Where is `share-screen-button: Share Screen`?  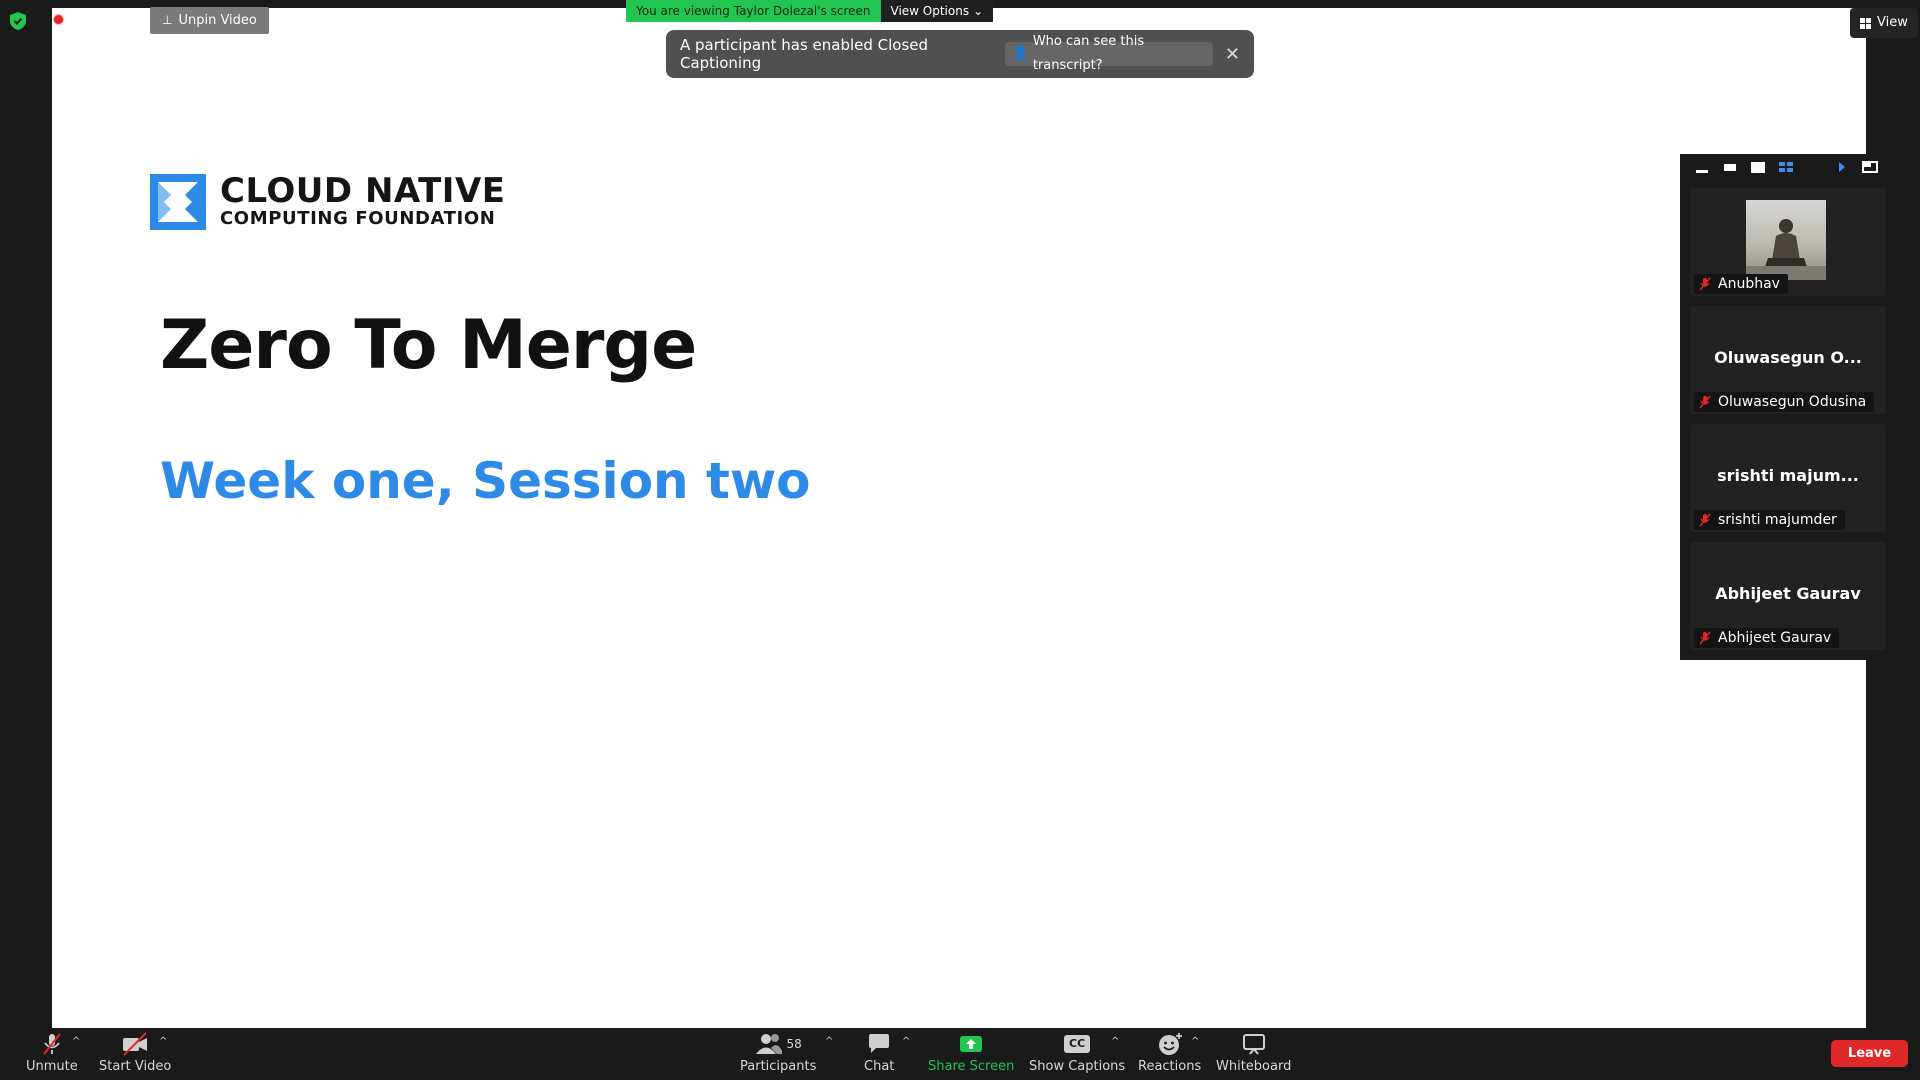 share-screen-button: Share Screen is located at coordinates (971, 1053).